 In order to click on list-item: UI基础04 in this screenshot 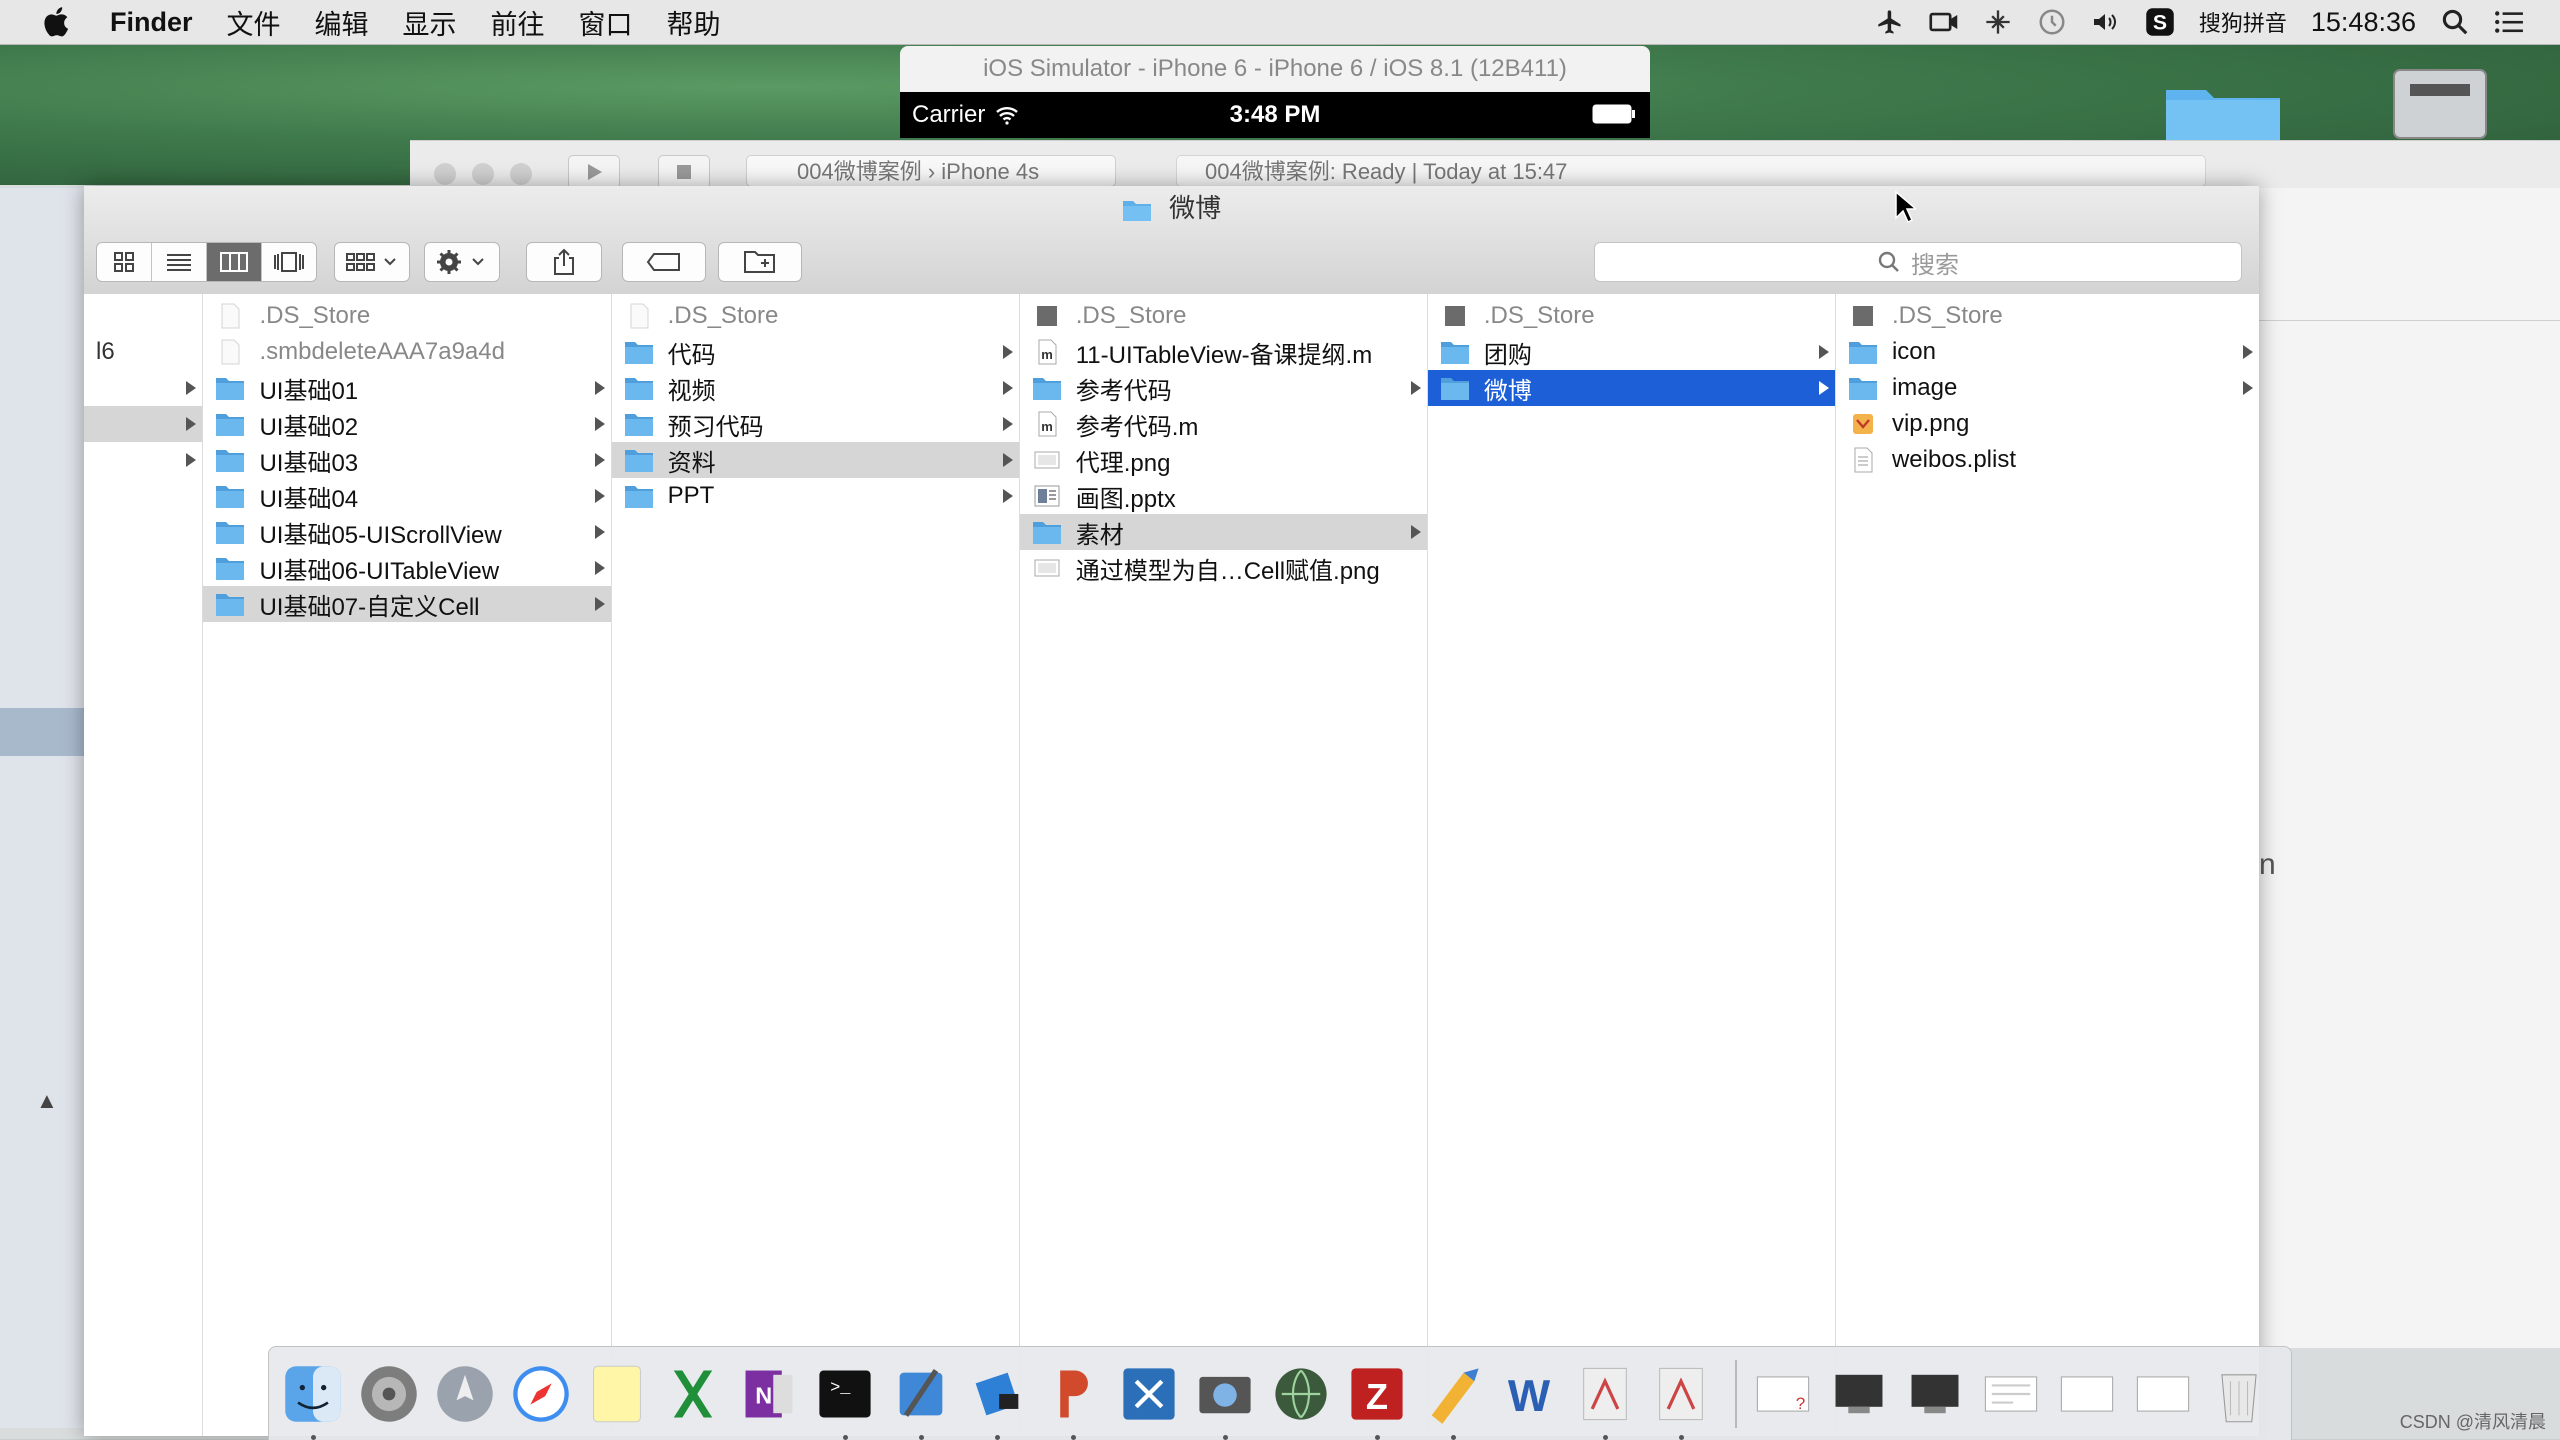, I will do `click(406, 496)`.